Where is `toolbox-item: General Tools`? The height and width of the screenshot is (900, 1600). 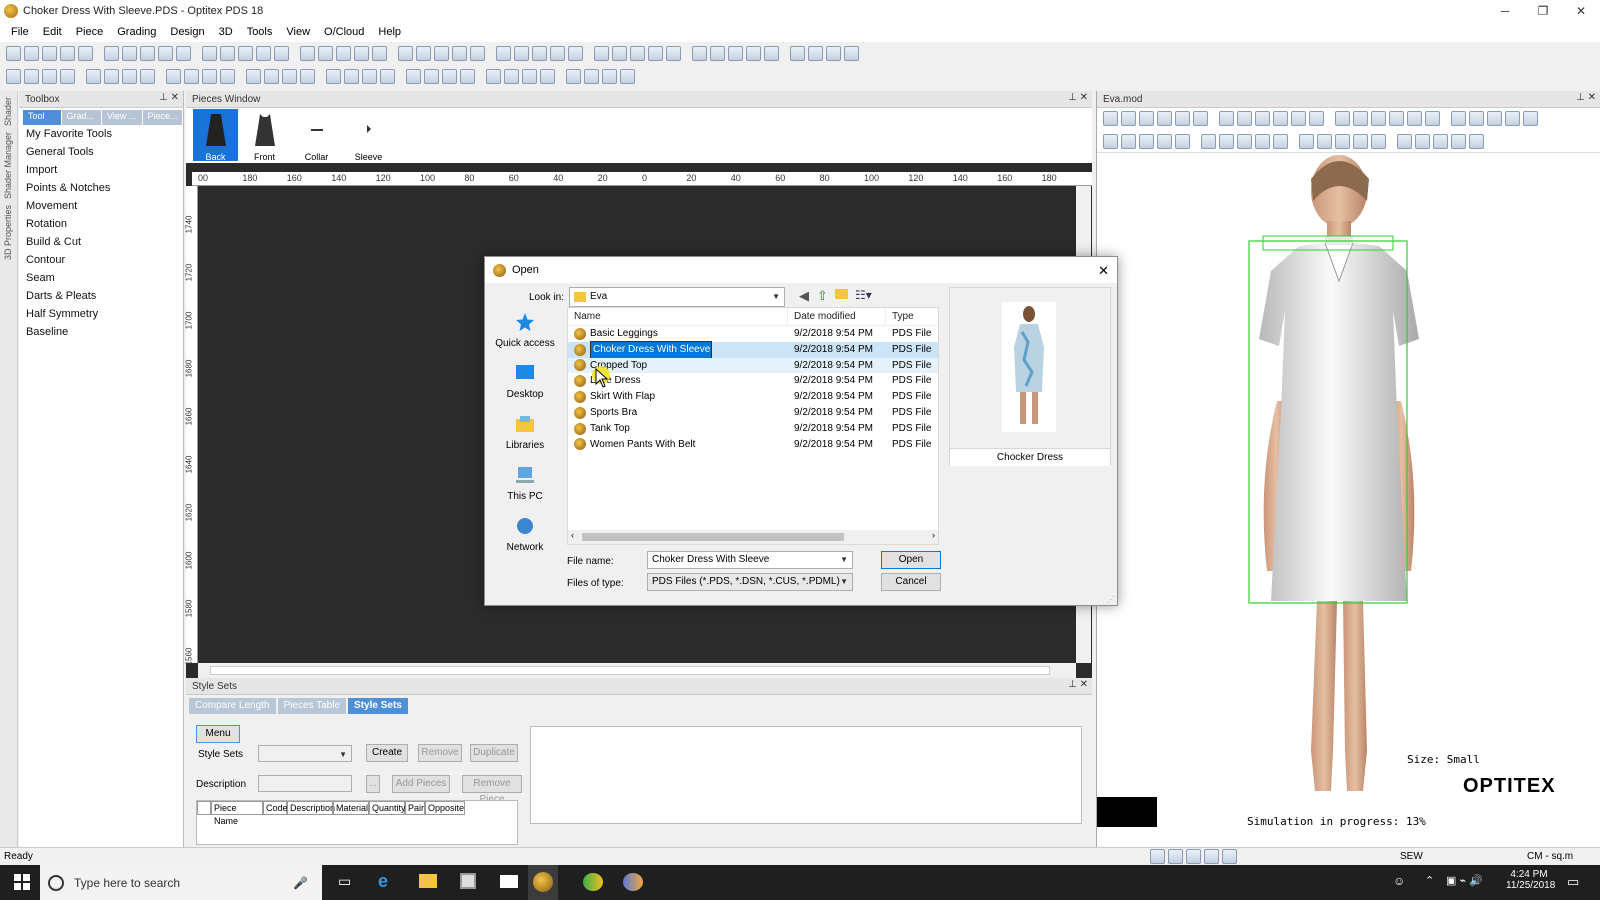
toolbox-item: General Tools is located at coordinates (101, 152).